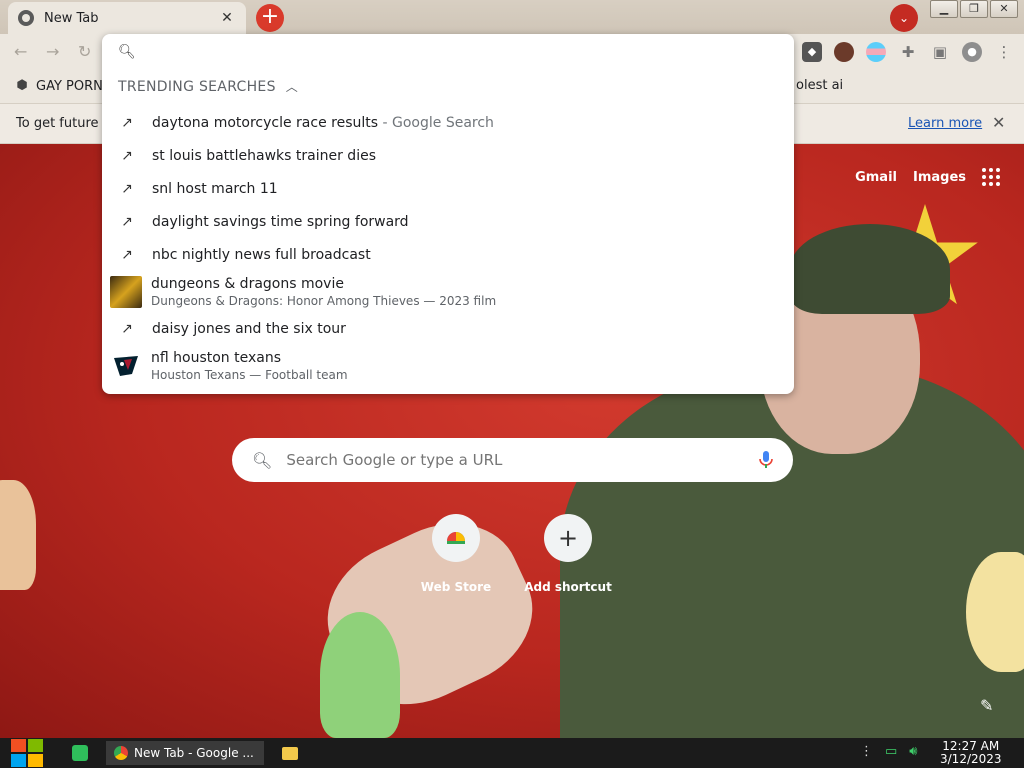 The width and height of the screenshot is (1024, 768). What do you see at coordinates (292, 86) in the screenshot?
I see `chevron-up-icon: ︿` at bounding box center [292, 86].